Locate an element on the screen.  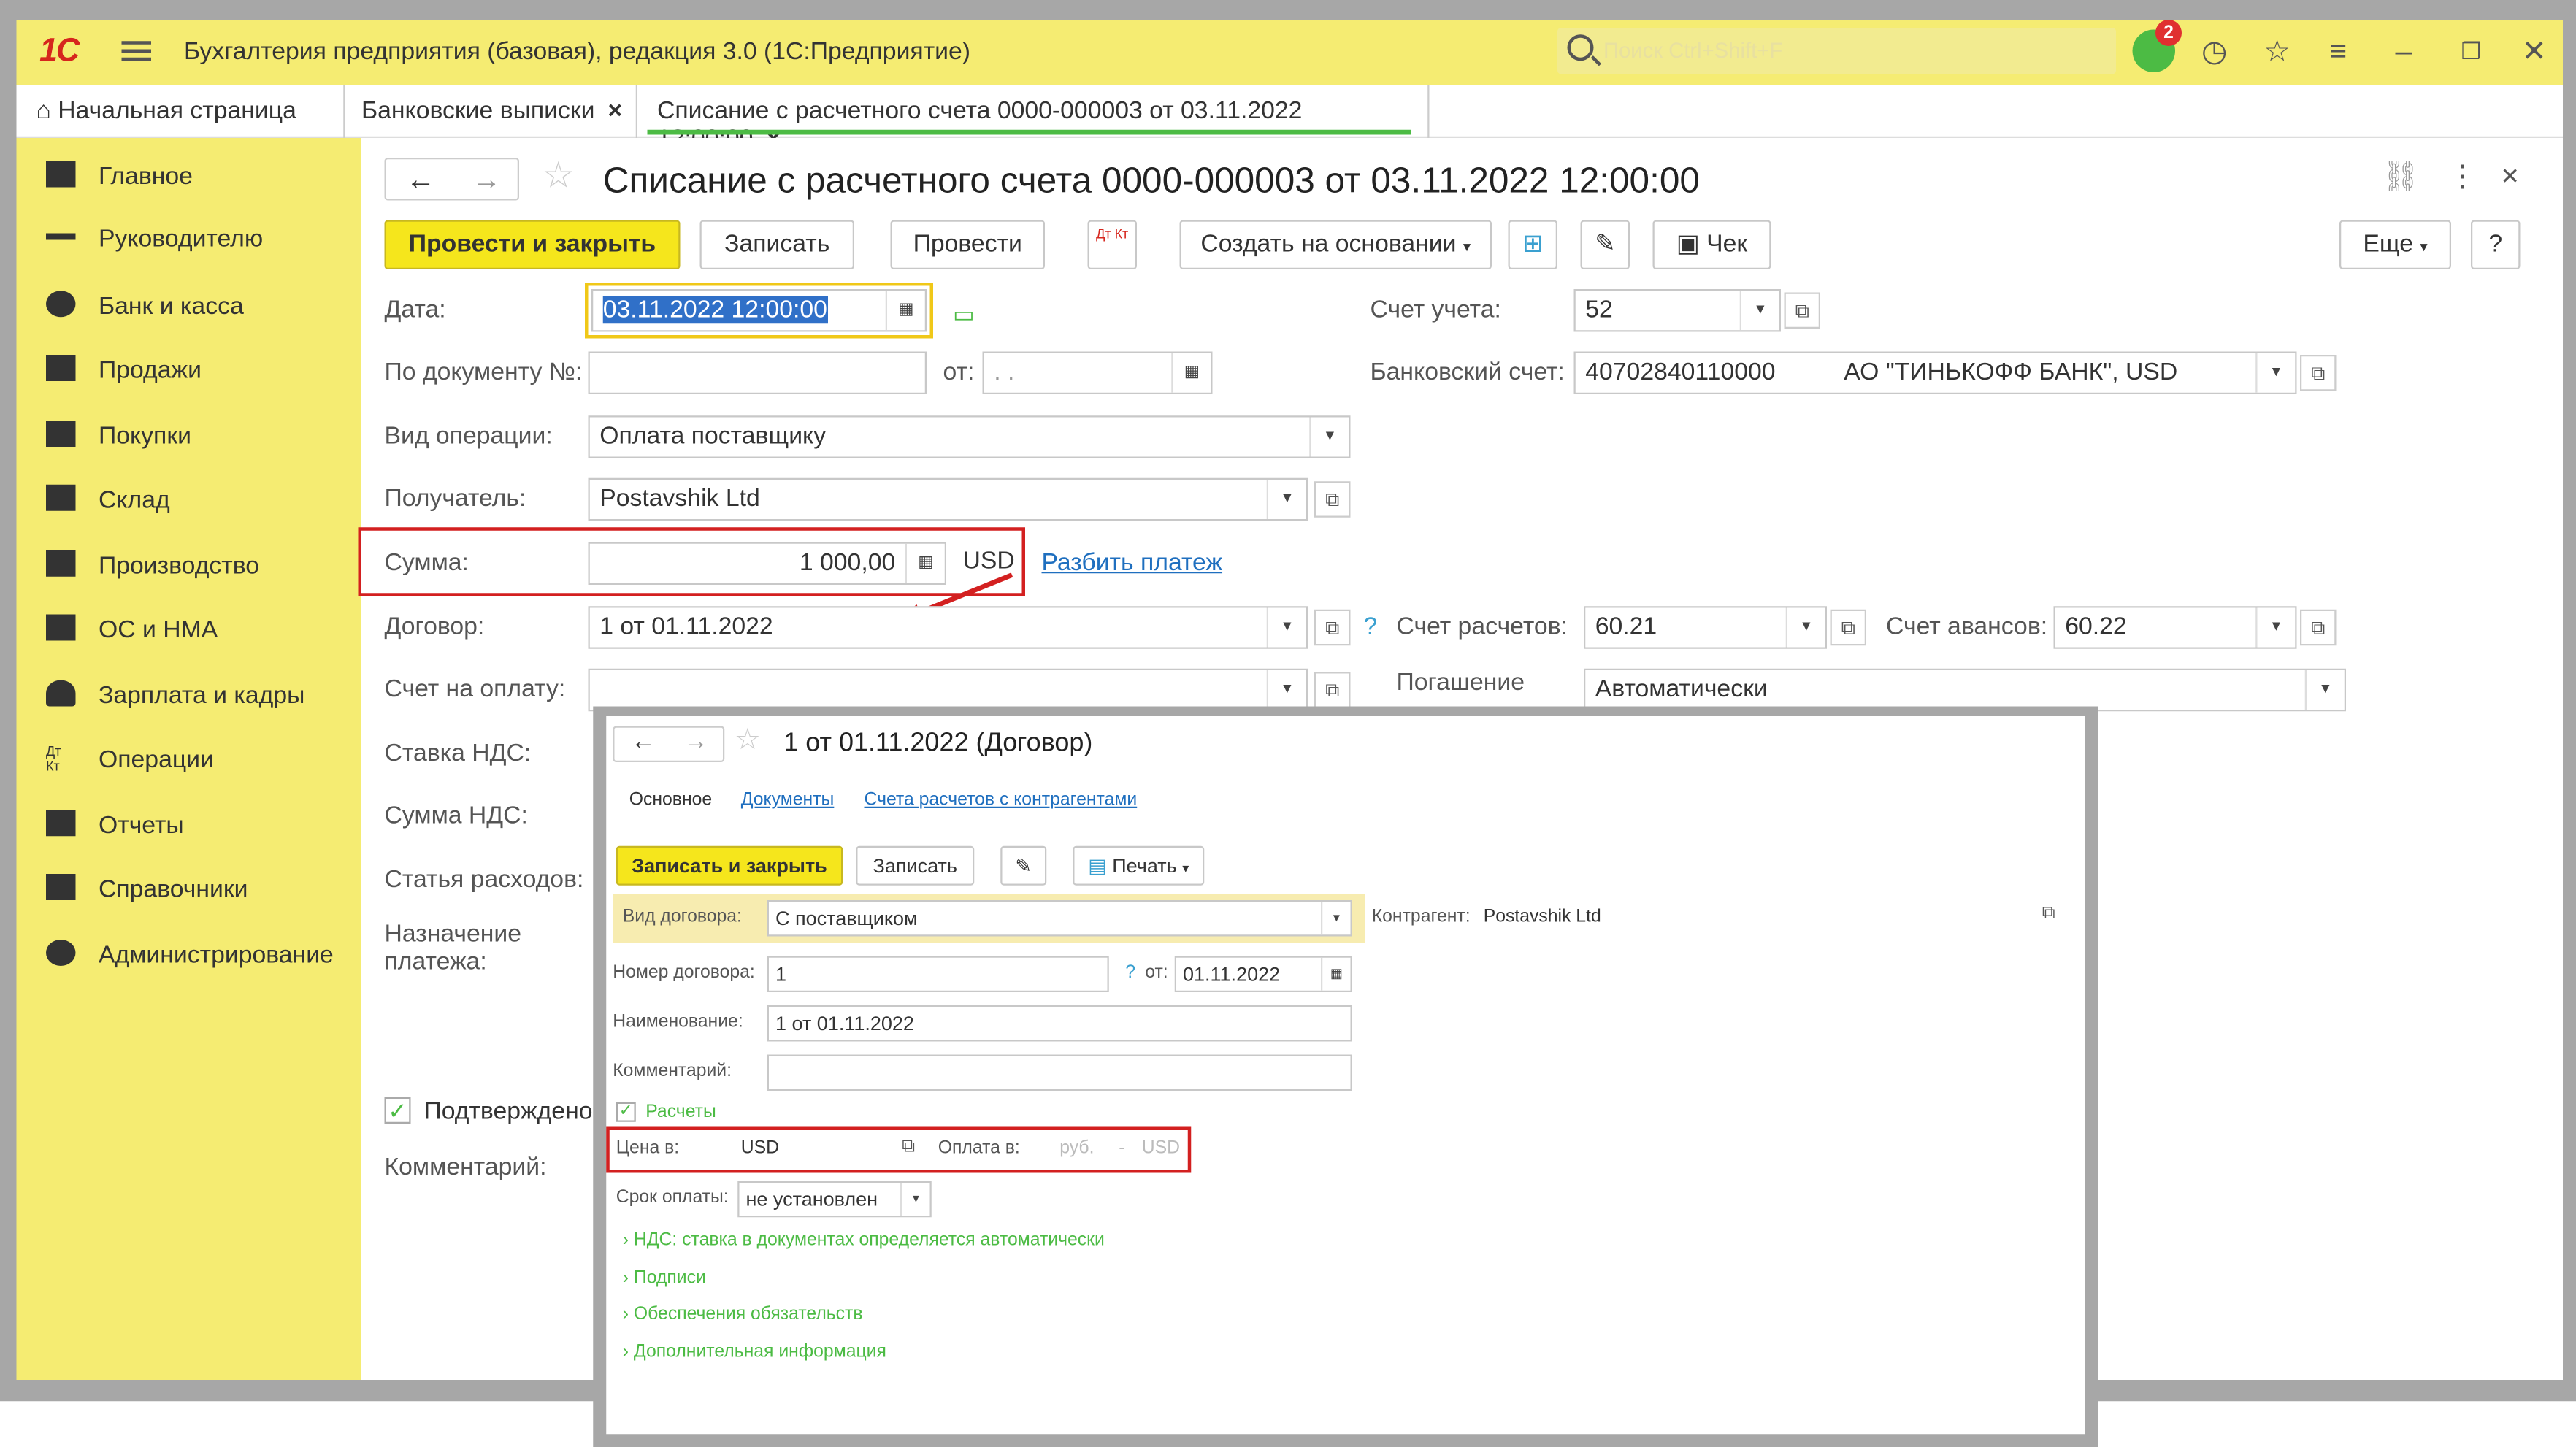
restore-icon: ❐ is located at coordinates (2471, 51).